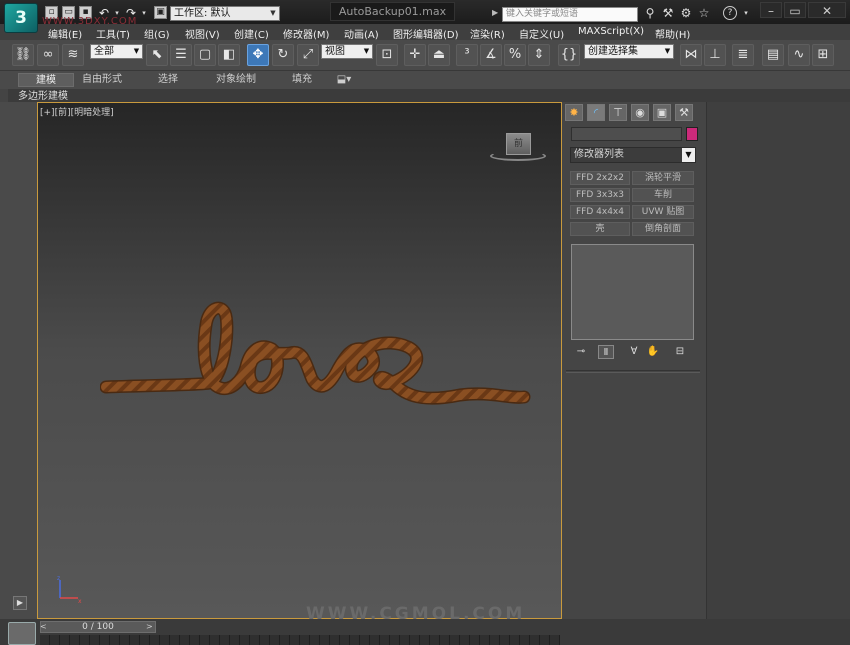  I want to click on spinner-snap-icon: ⇕, so click(539, 55).